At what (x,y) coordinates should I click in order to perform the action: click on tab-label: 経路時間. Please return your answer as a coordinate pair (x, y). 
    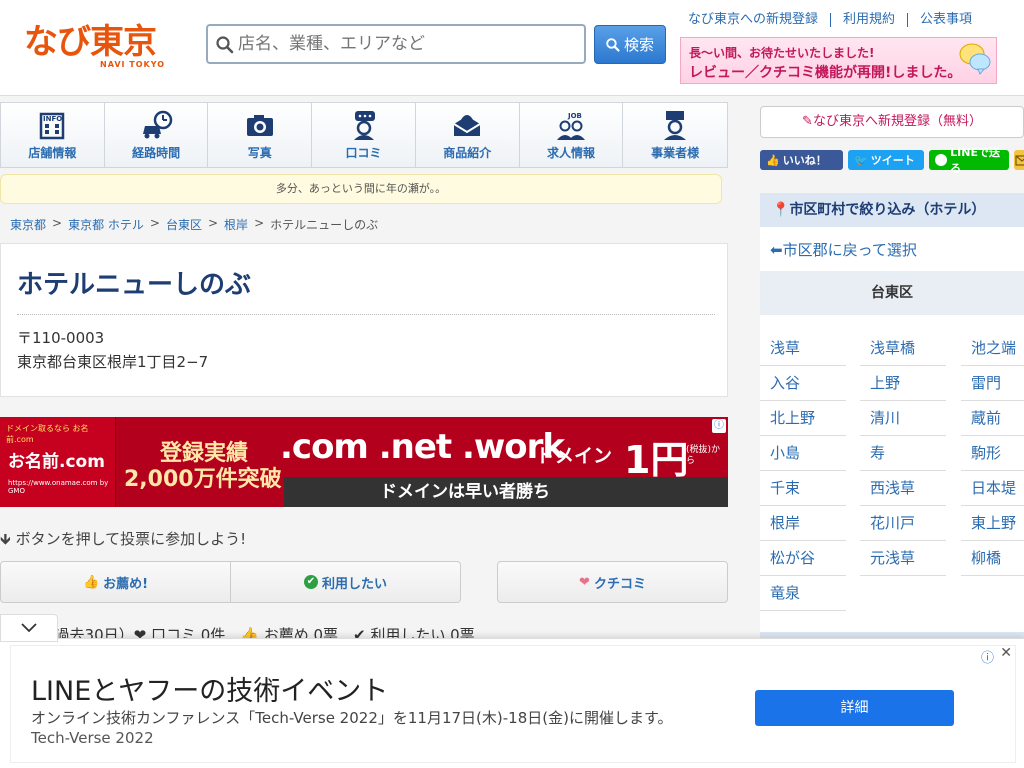
    Looking at the image, I should click on (156, 153).